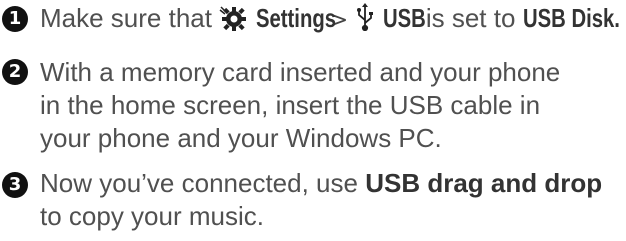 This screenshot has width=626, height=241. What do you see at coordinates (15, 72) in the screenshot?
I see `step-number-badge: 2` at bounding box center [15, 72].